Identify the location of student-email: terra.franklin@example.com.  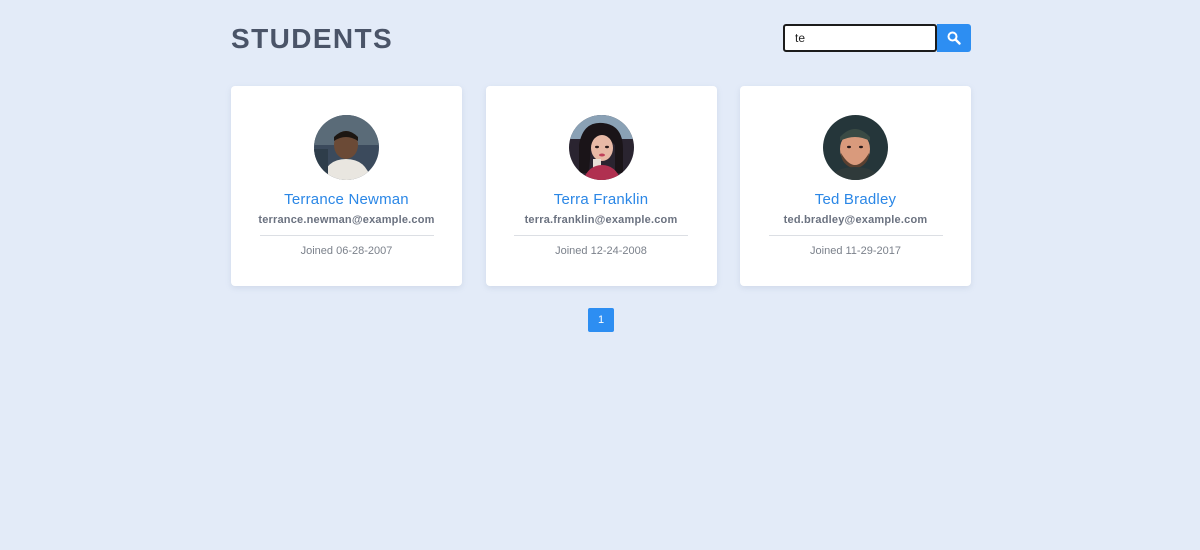
(601, 220).